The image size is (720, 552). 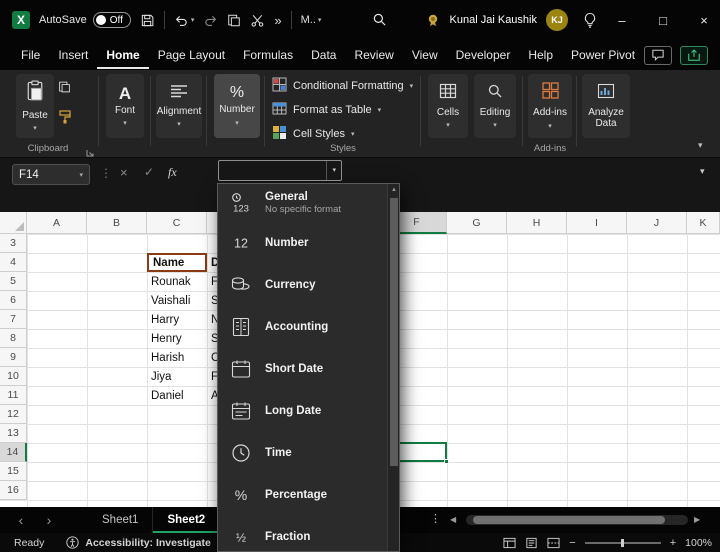 What do you see at coordinates (704, 20) in the screenshot?
I see `close-button: ×` at bounding box center [704, 20].